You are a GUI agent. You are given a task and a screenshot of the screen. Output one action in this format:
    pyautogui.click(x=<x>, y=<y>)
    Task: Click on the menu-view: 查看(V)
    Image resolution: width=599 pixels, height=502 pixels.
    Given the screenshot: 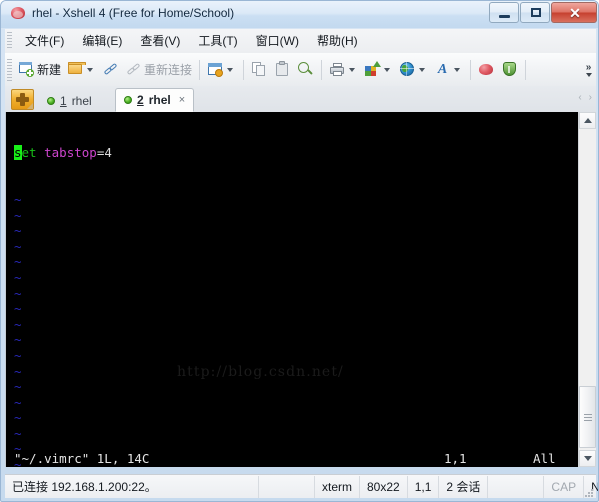 What is the action you would take?
    pyautogui.click(x=160, y=41)
    